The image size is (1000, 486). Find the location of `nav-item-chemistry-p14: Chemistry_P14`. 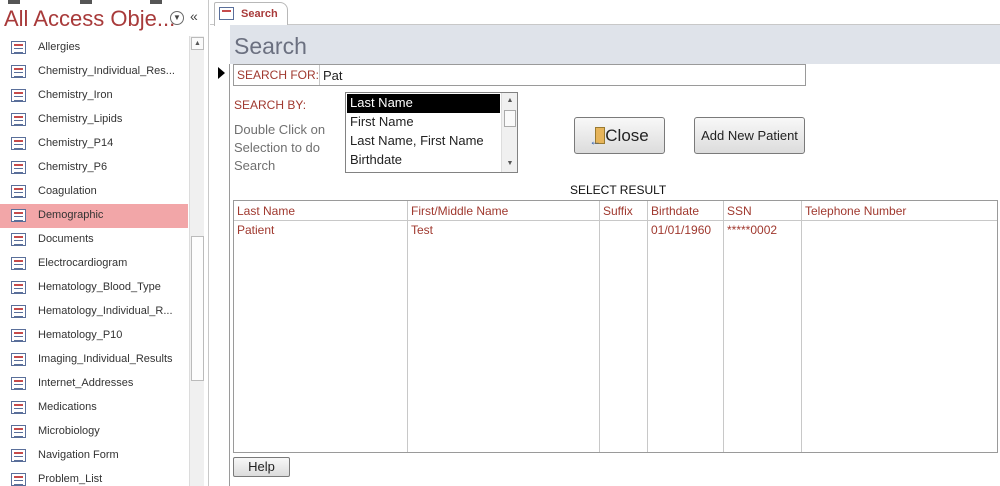

nav-item-chemistry-p14: Chemistry_P14 is located at coordinates (94, 144).